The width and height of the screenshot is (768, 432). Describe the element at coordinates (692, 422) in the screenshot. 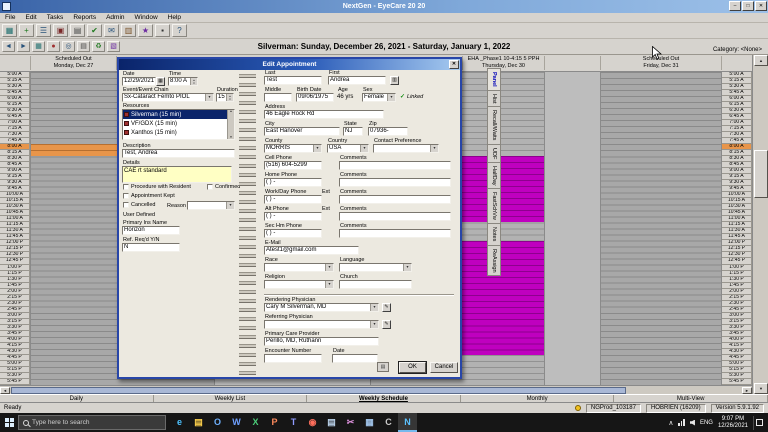

I see `volume-icon` at that location.